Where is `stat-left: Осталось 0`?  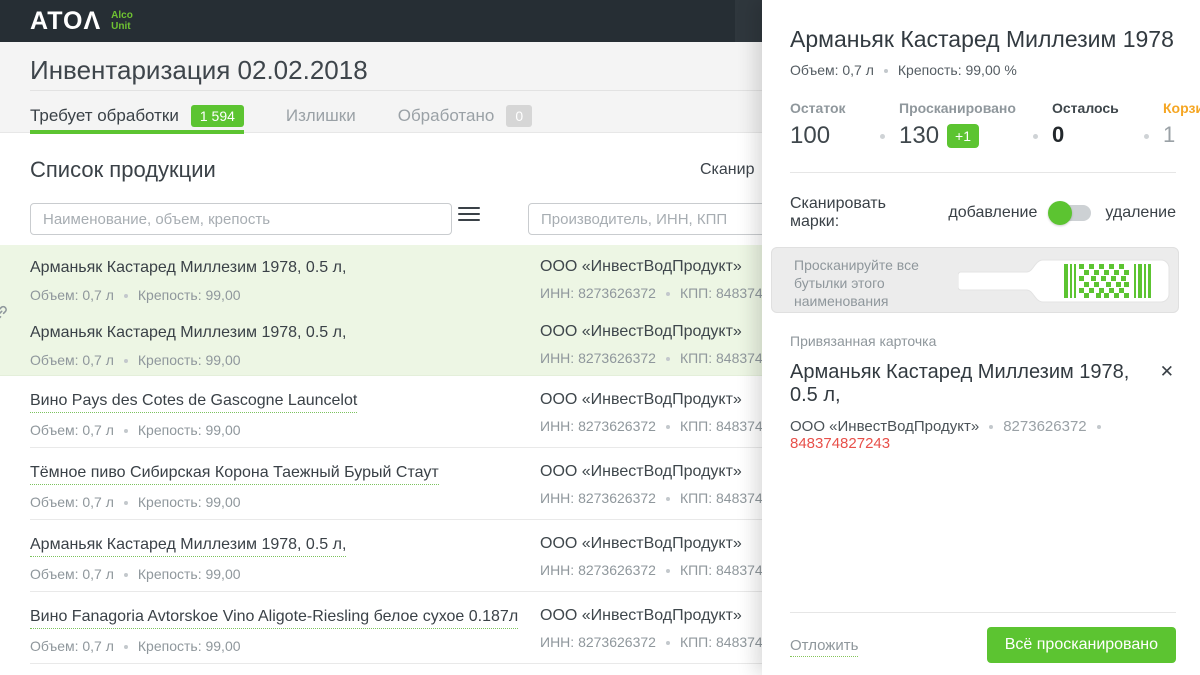
stat-left: Осталось 0 is located at coordinates (1085, 123).